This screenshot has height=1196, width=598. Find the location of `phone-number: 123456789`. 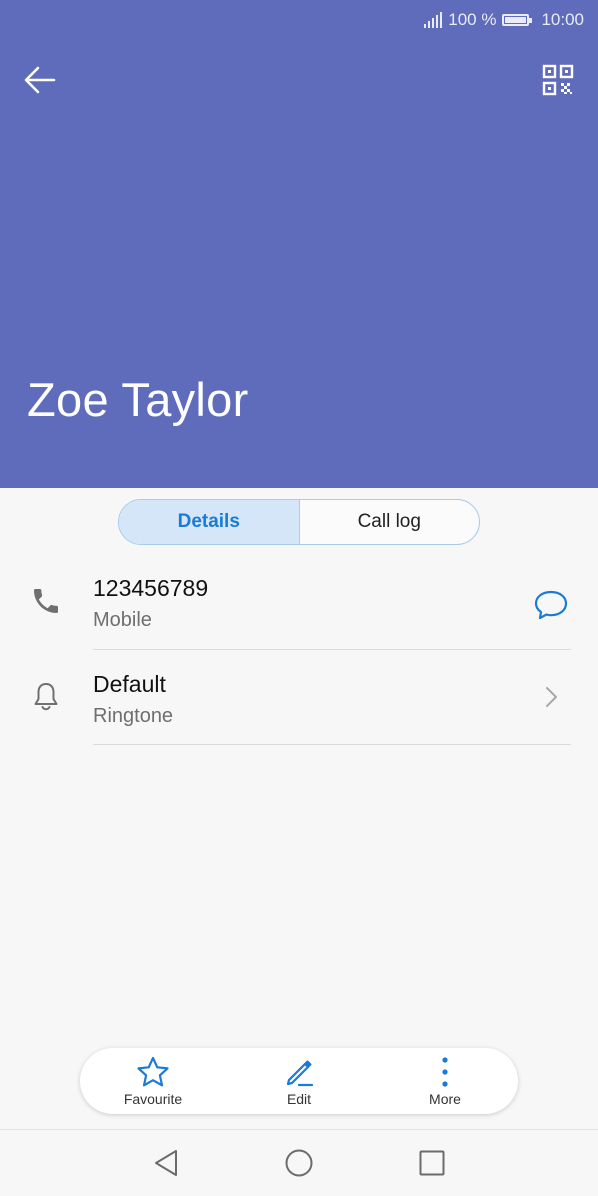

phone-number: 123456789 is located at coordinates (151, 588).